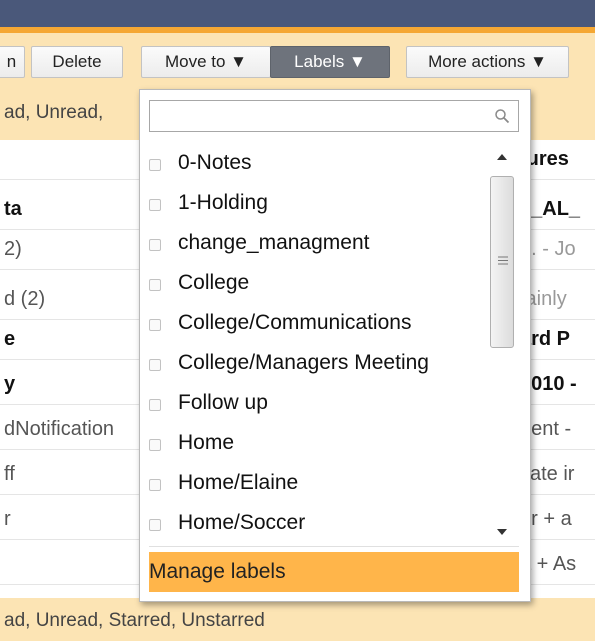 This screenshot has width=595, height=641. What do you see at coordinates (319, 205) in the screenshot?
I see `label-item: 1-Holding` at bounding box center [319, 205].